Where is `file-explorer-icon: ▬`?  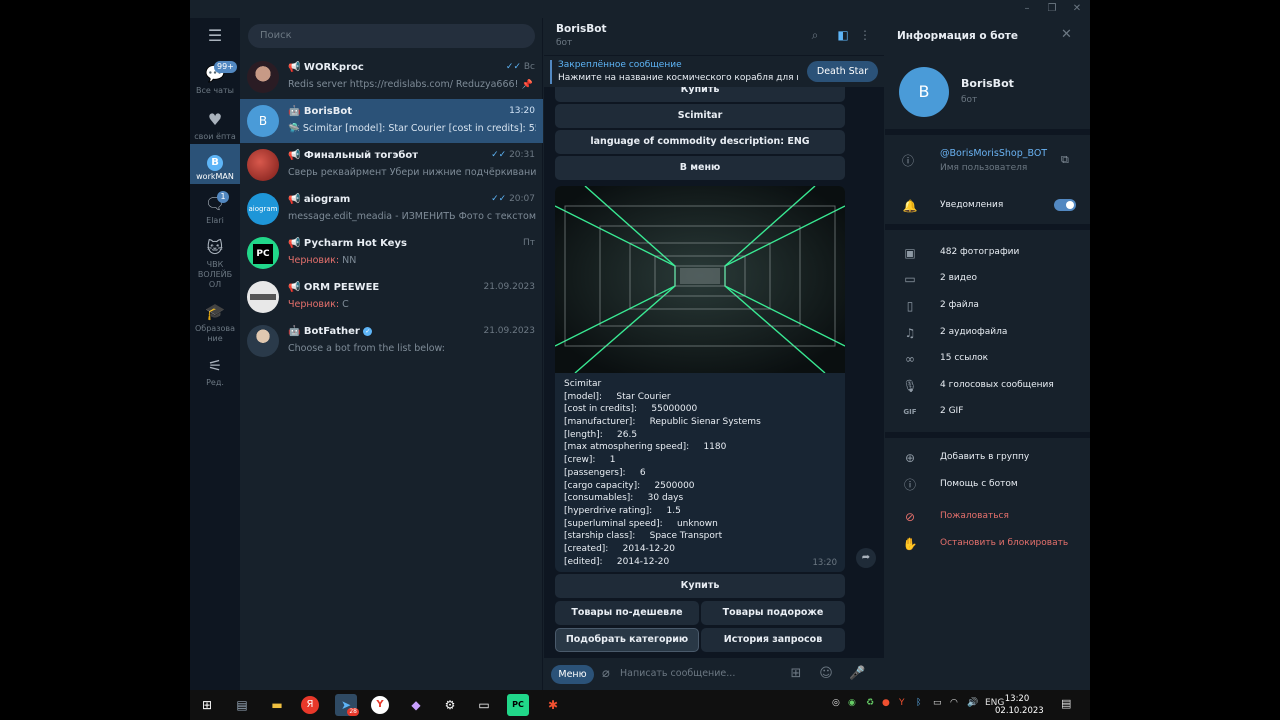
file-explorer-icon: ▬ is located at coordinates (277, 705).